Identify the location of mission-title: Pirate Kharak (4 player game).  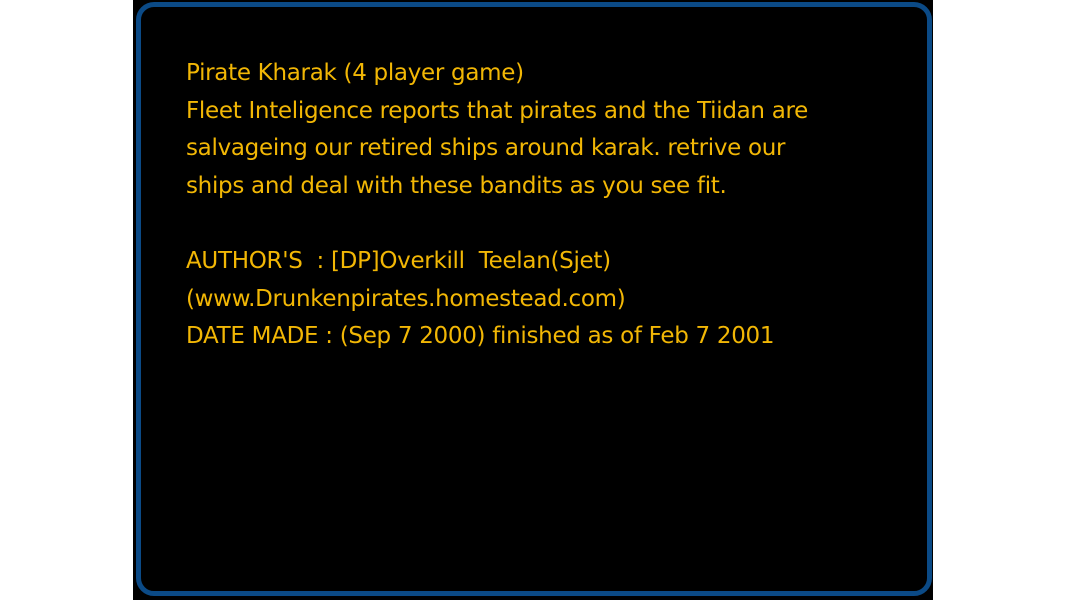
(355, 73).